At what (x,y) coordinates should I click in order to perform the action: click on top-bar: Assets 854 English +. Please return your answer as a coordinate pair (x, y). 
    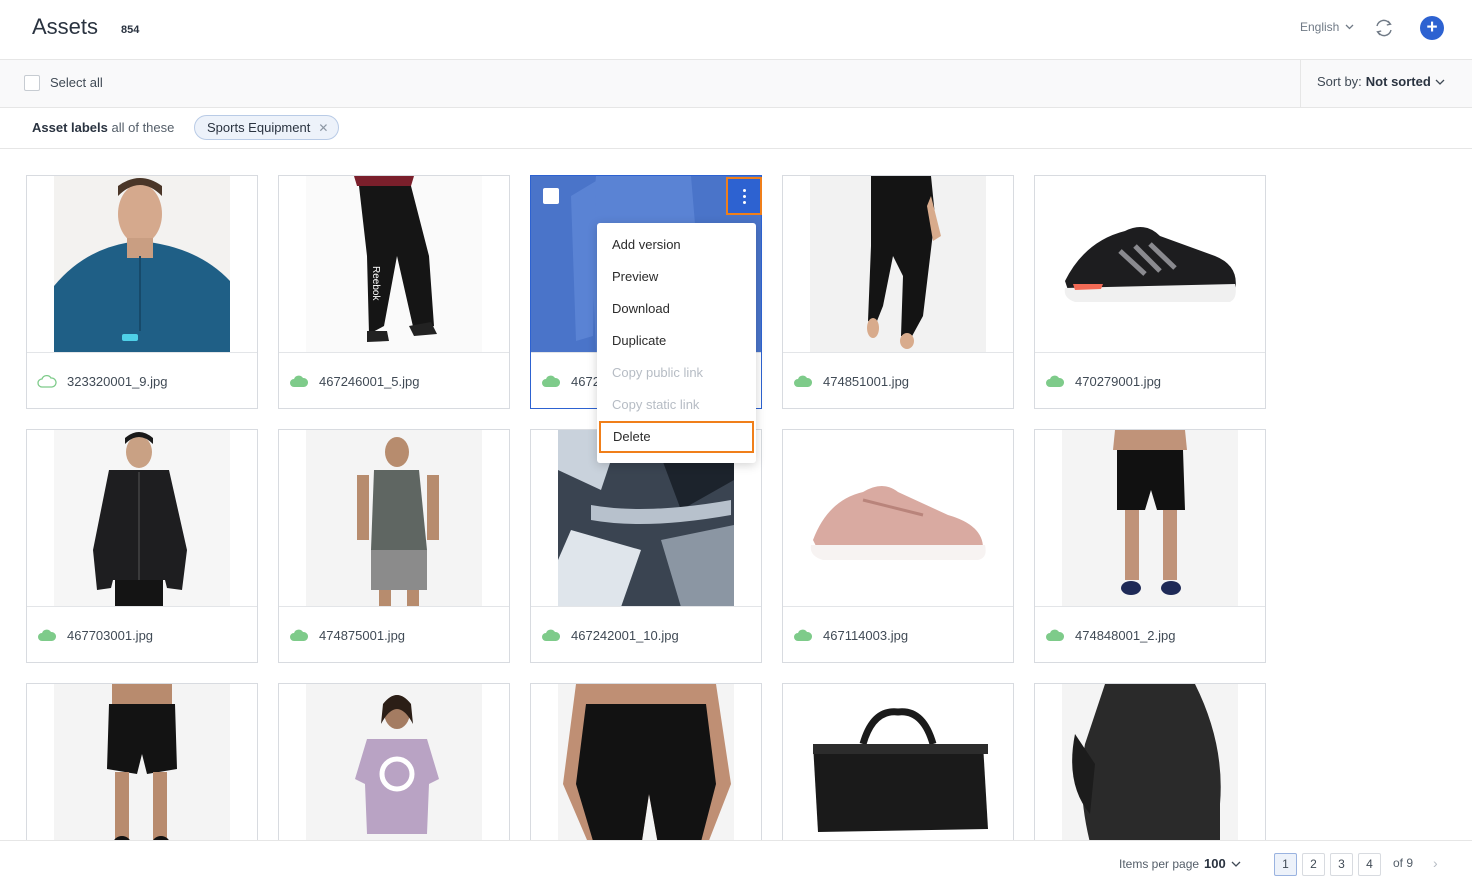
    Looking at the image, I should click on (736, 30).